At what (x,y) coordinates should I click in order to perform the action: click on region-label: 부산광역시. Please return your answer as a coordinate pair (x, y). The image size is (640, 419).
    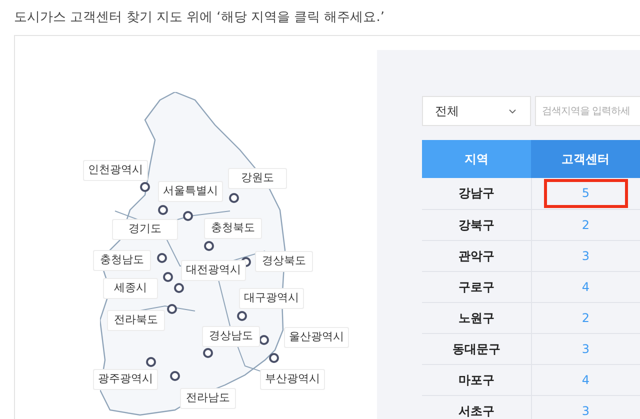
    Looking at the image, I should click on (292, 379).